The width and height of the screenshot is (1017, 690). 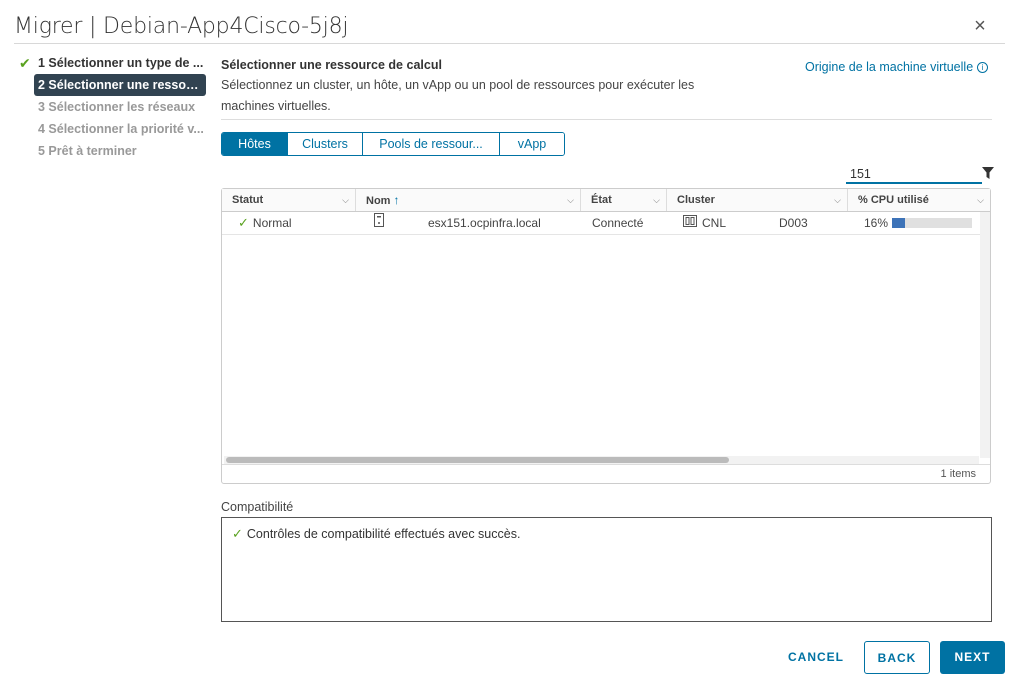 I want to click on grid-footer: 1 items, so click(x=606, y=473).